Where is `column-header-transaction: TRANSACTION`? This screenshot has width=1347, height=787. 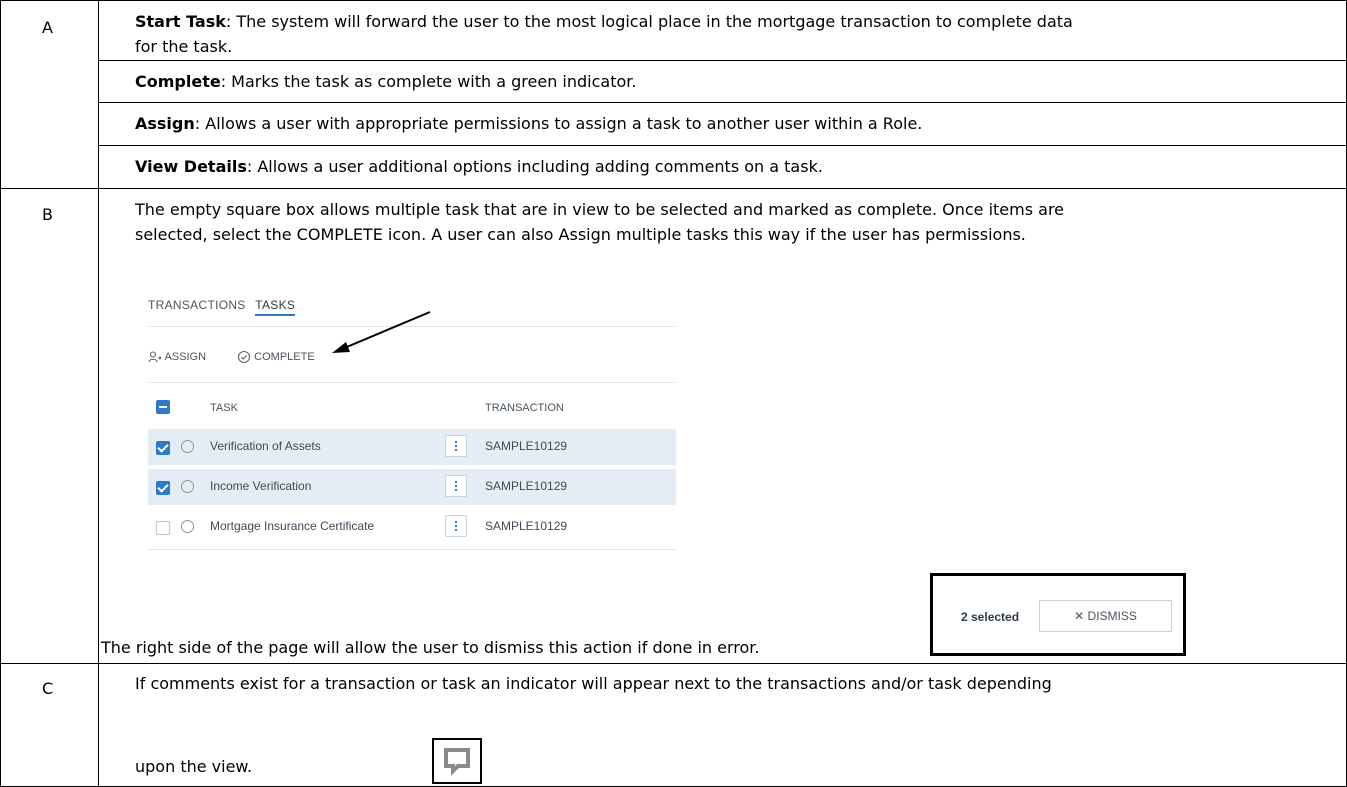
column-header-transaction: TRANSACTION is located at coordinates (524, 408).